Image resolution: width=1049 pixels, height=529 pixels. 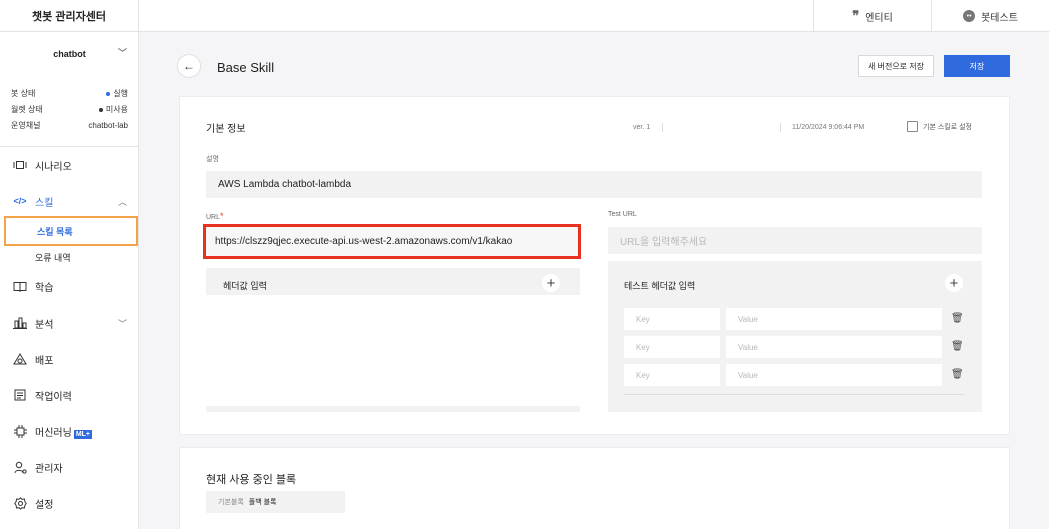 What do you see at coordinates (44, 288) in the screenshot?
I see `sidebar-item-label: 학습` at bounding box center [44, 288].